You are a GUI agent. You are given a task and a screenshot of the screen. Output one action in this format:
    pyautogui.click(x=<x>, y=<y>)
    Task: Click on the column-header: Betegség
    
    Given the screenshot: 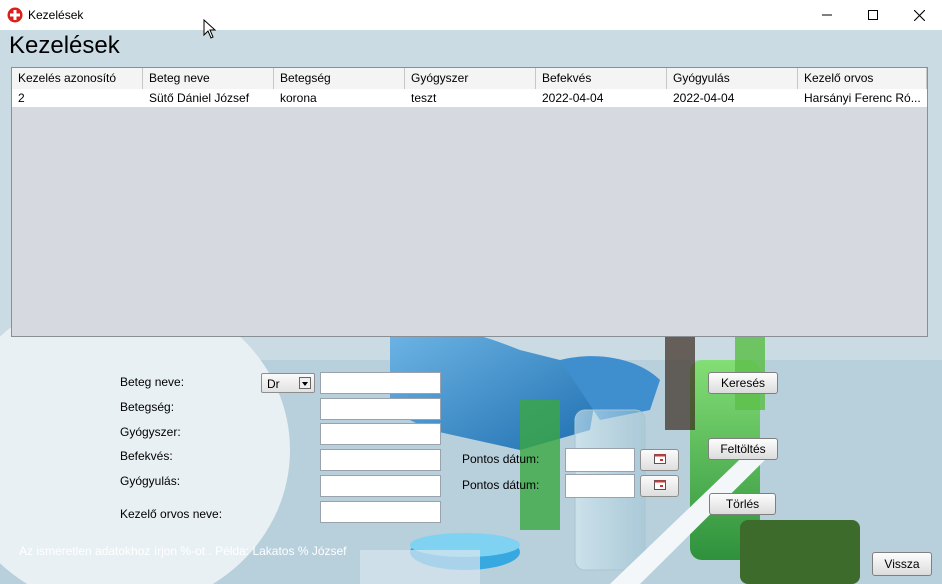 What is the action you would take?
    pyautogui.click(x=339, y=78)
    